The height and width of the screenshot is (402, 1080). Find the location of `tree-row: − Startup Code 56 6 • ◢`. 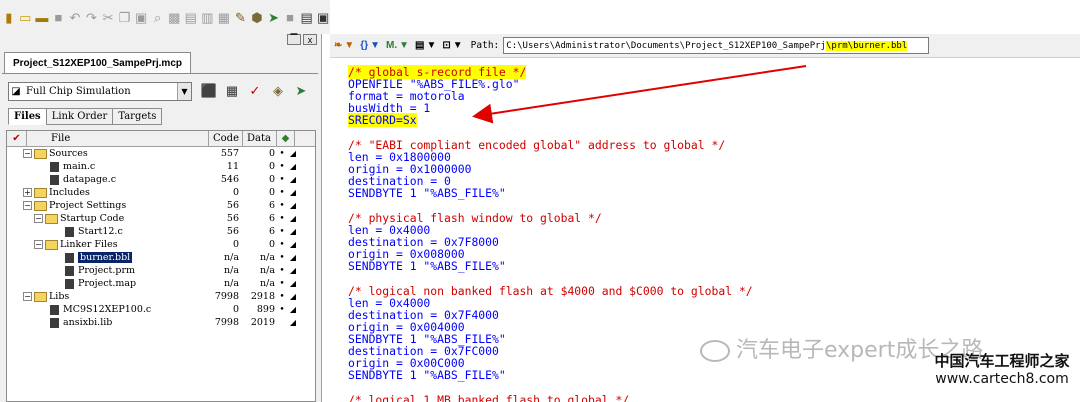

tree-row: − Startup Code 56 6 • ◢ is located at coordinates (161, 218).